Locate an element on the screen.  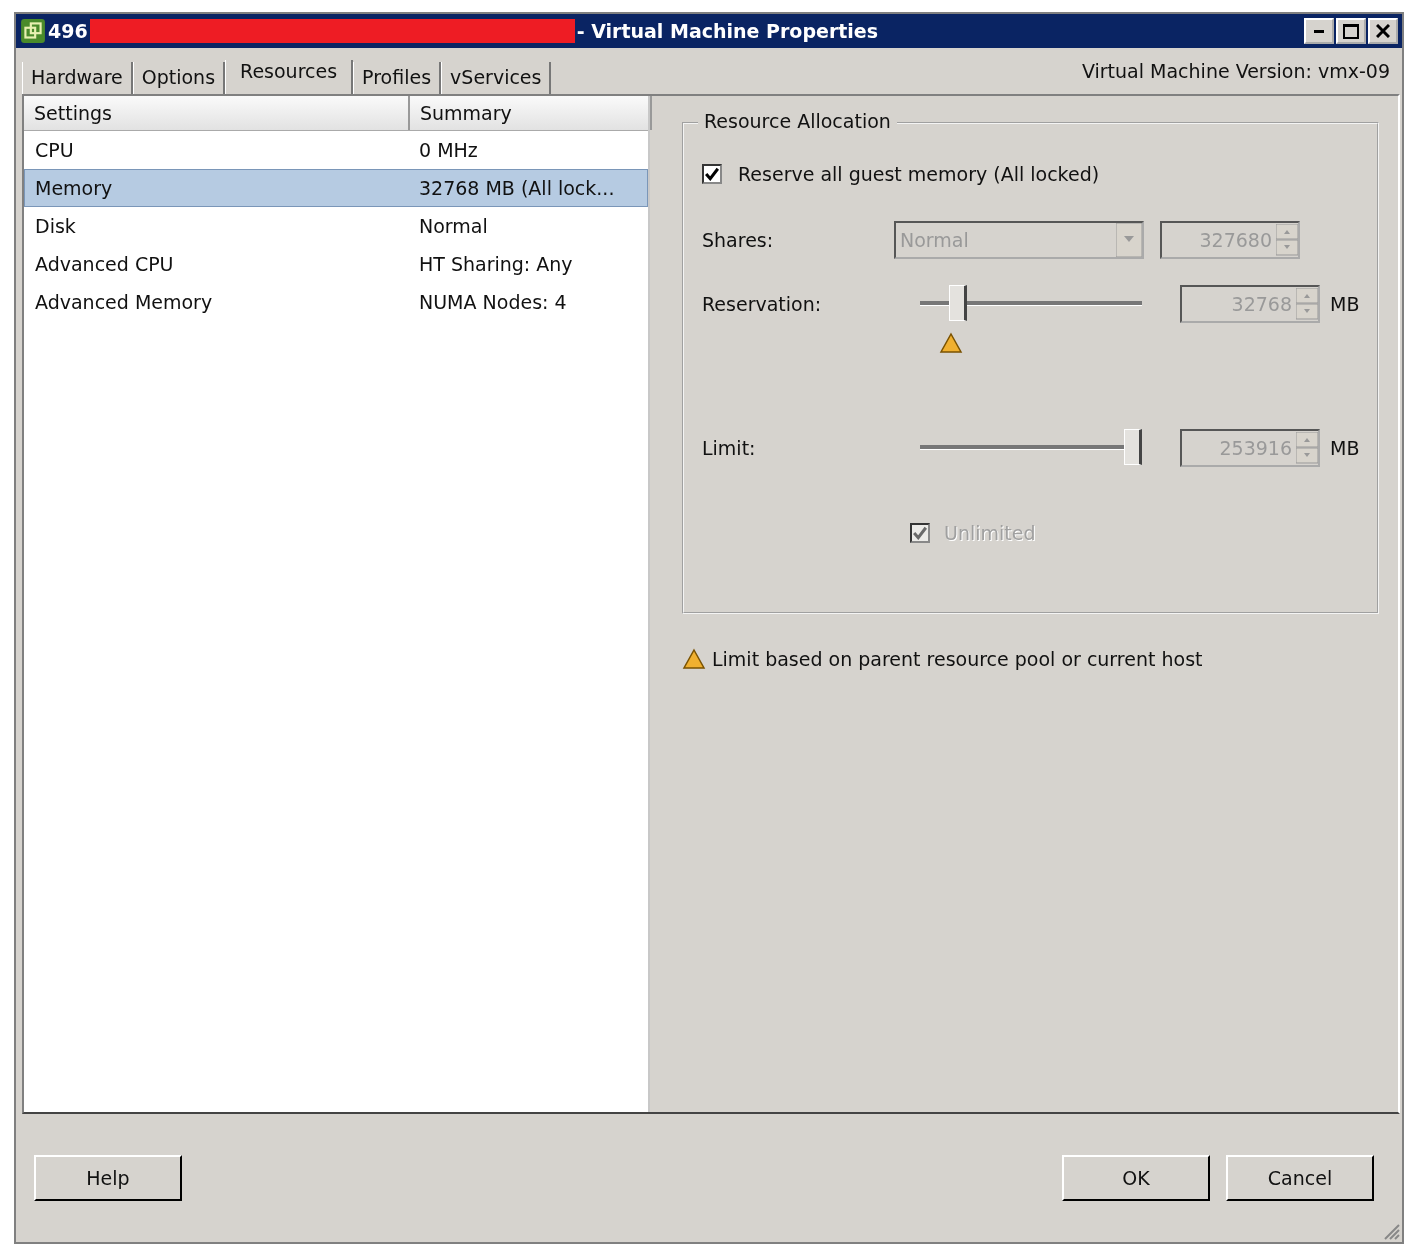
dialog-button: OK is located at coordinates (1136, 1178).